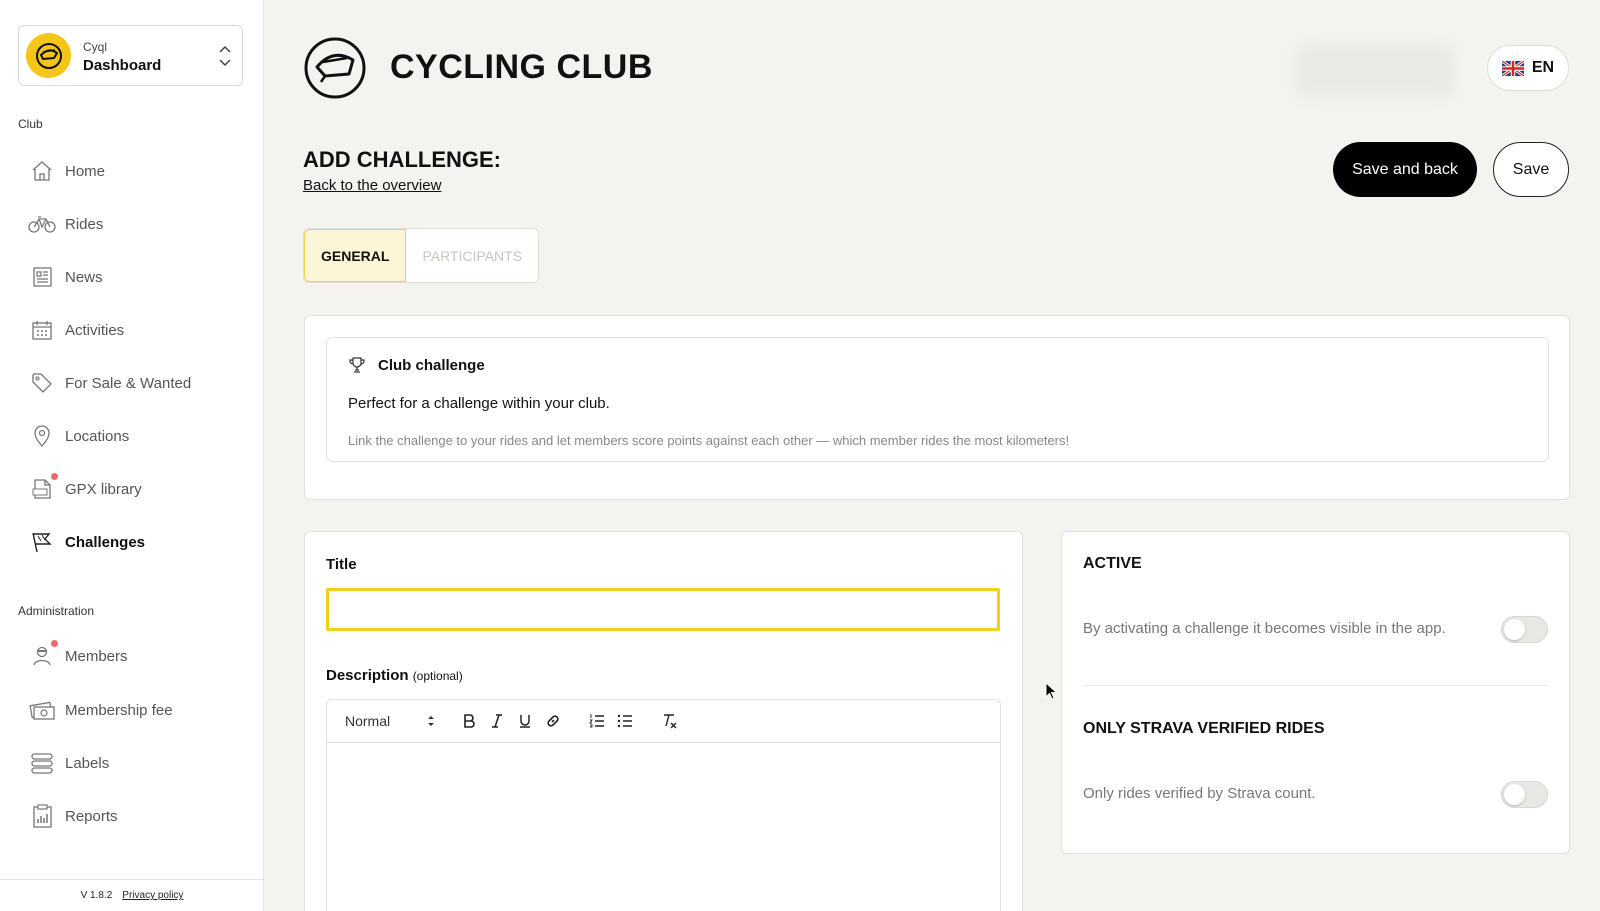  Describe the element at coordinates (1051, 691) in the screenshot. I see `mouse-cursor-icon` at that location.